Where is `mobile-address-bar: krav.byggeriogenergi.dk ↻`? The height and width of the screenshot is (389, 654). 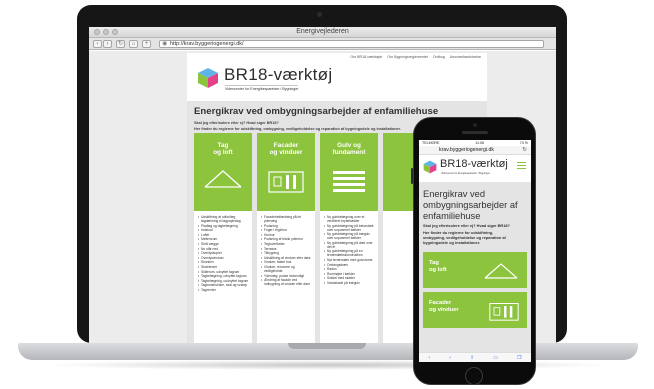
mobile-address-bar: krav.byggeriogenergi.dk ↻ is located at coordinates (475, 150).